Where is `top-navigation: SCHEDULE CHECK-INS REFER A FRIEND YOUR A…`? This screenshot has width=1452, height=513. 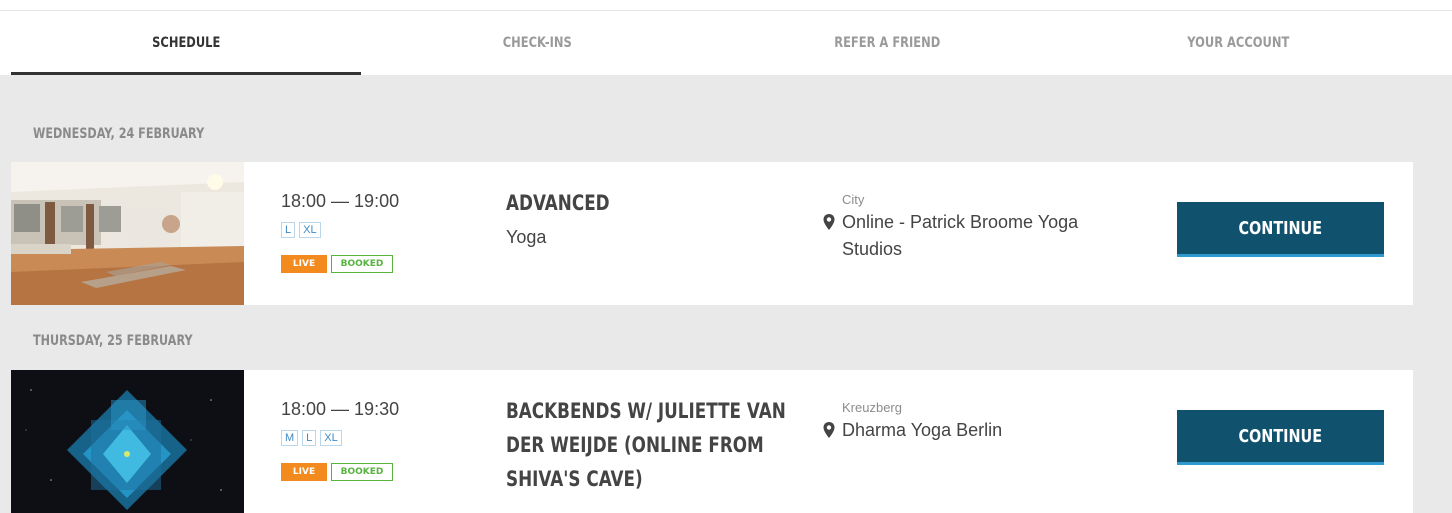
top-navigation: SCHEDULE CHECK-INS REFER A FRIEND YOUR A… is located at coordinates (726, 37).